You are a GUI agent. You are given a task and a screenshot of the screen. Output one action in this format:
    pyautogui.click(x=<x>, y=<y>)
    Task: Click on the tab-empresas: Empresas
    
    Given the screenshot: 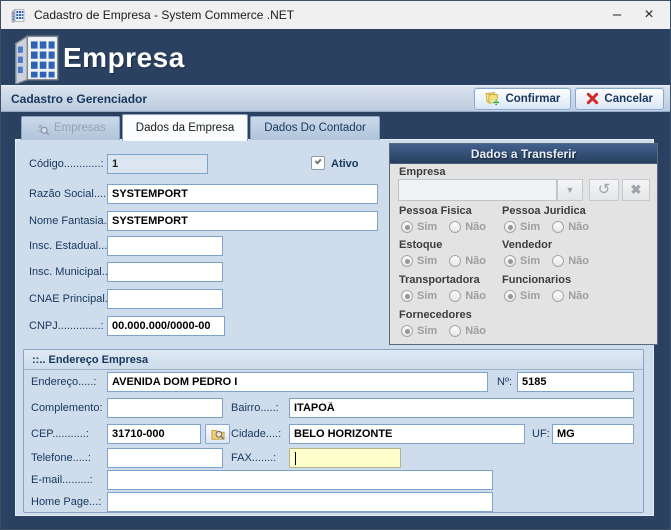 What is the action you would take?
    pyautogui.click(x=70, y=128)
    